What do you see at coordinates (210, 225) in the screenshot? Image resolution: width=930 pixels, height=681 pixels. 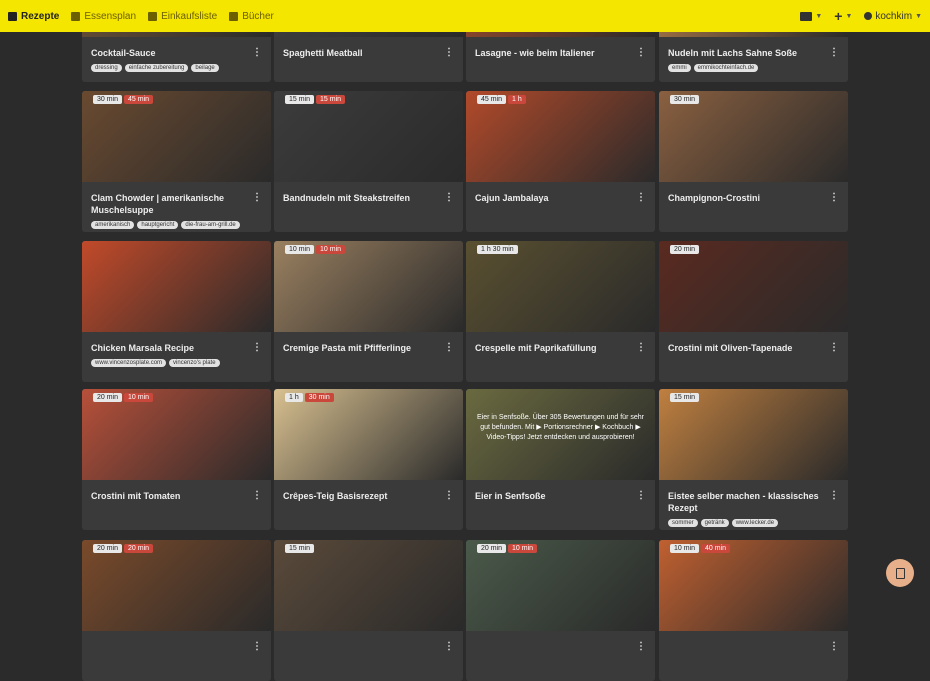 I see `tag-chip: die-frau-am-grill.de` at bounding box center [210, 225].